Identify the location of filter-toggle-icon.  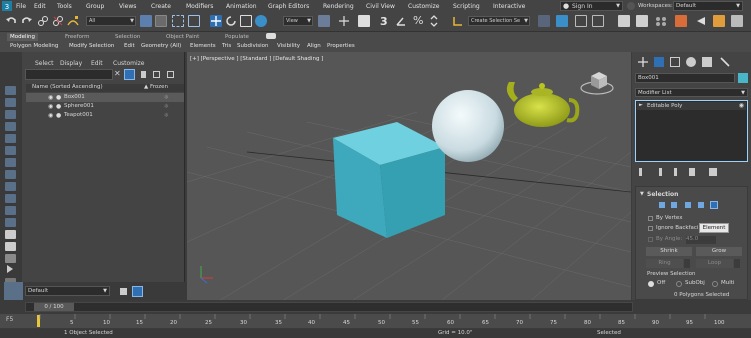
(129, 74).